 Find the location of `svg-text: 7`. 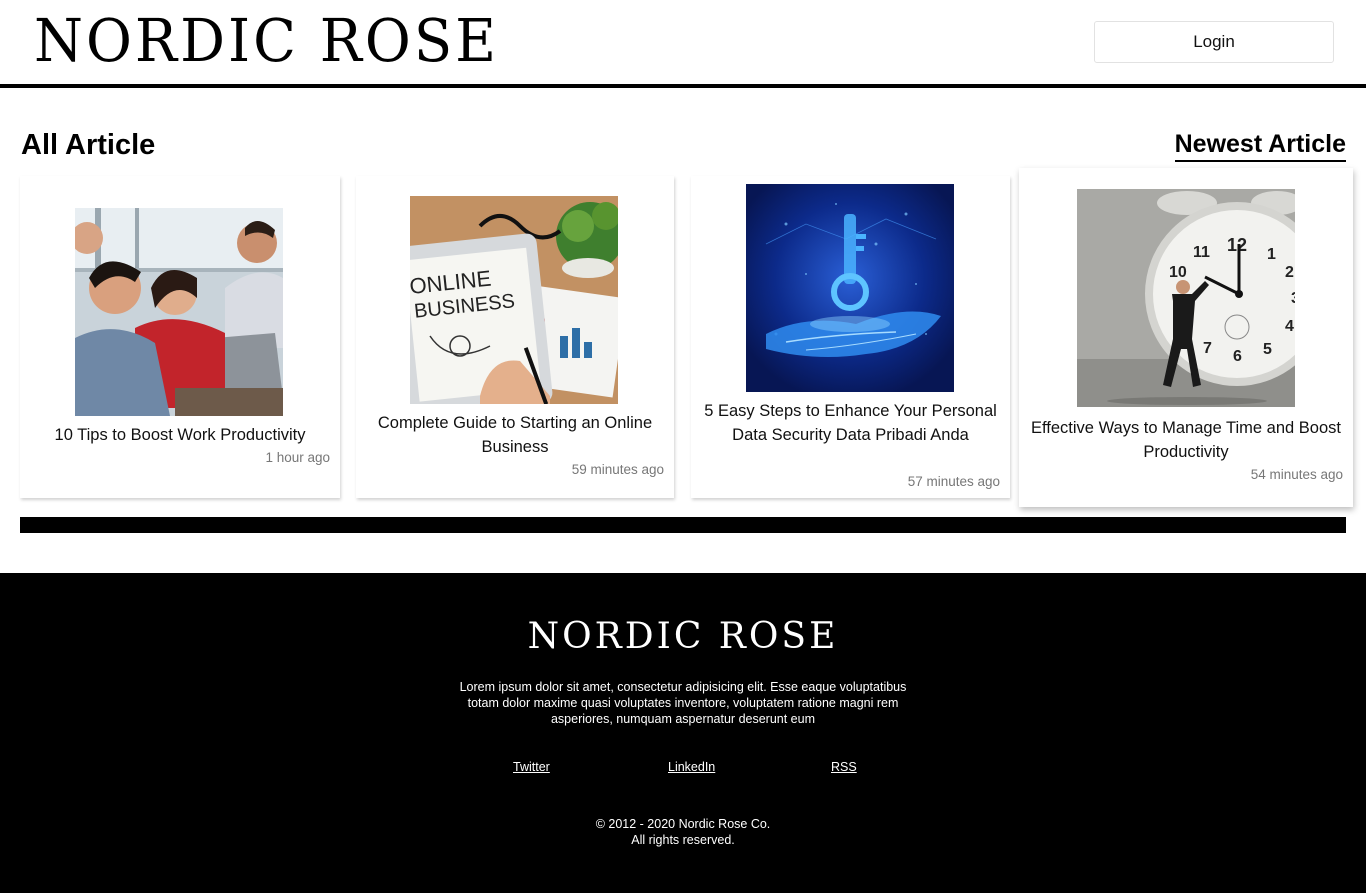

svg-text: 7 is located at coordinates (1207, 348).